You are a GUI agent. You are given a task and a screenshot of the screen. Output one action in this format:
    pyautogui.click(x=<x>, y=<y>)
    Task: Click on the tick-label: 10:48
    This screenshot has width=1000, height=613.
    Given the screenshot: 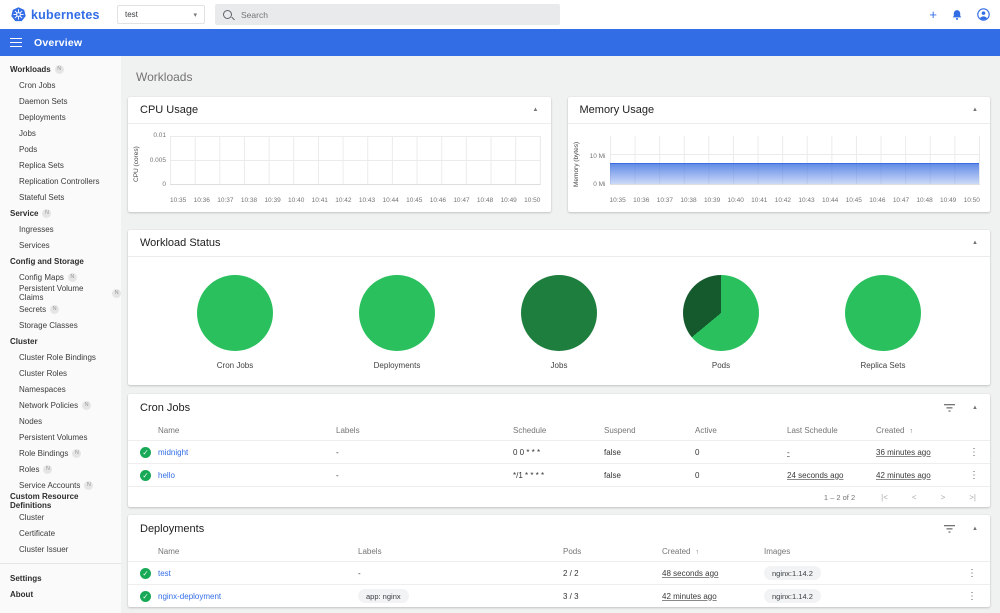 What is the action you would take?
    pyautogui.click(x=924, y=200)
    